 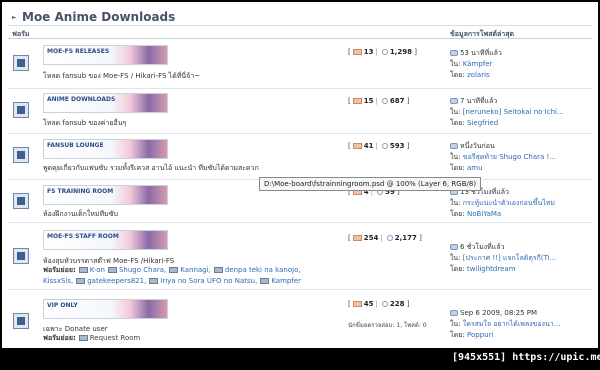 I want to click on banner-label: MOE-FS STAFF ROOM, so click(x=83, y=236).